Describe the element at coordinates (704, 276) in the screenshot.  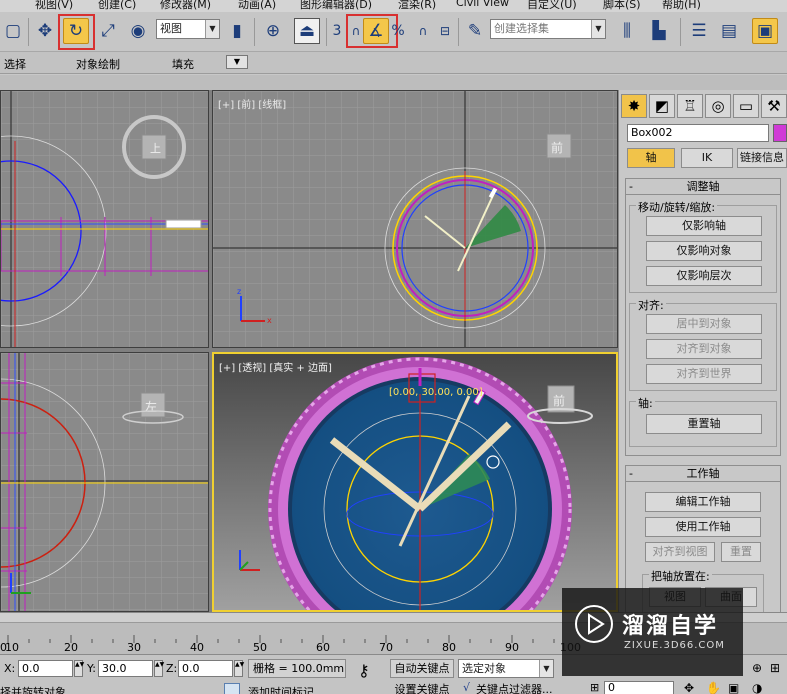
I see `affect-hierarchy-only-button: 仅影响层次` at that location.